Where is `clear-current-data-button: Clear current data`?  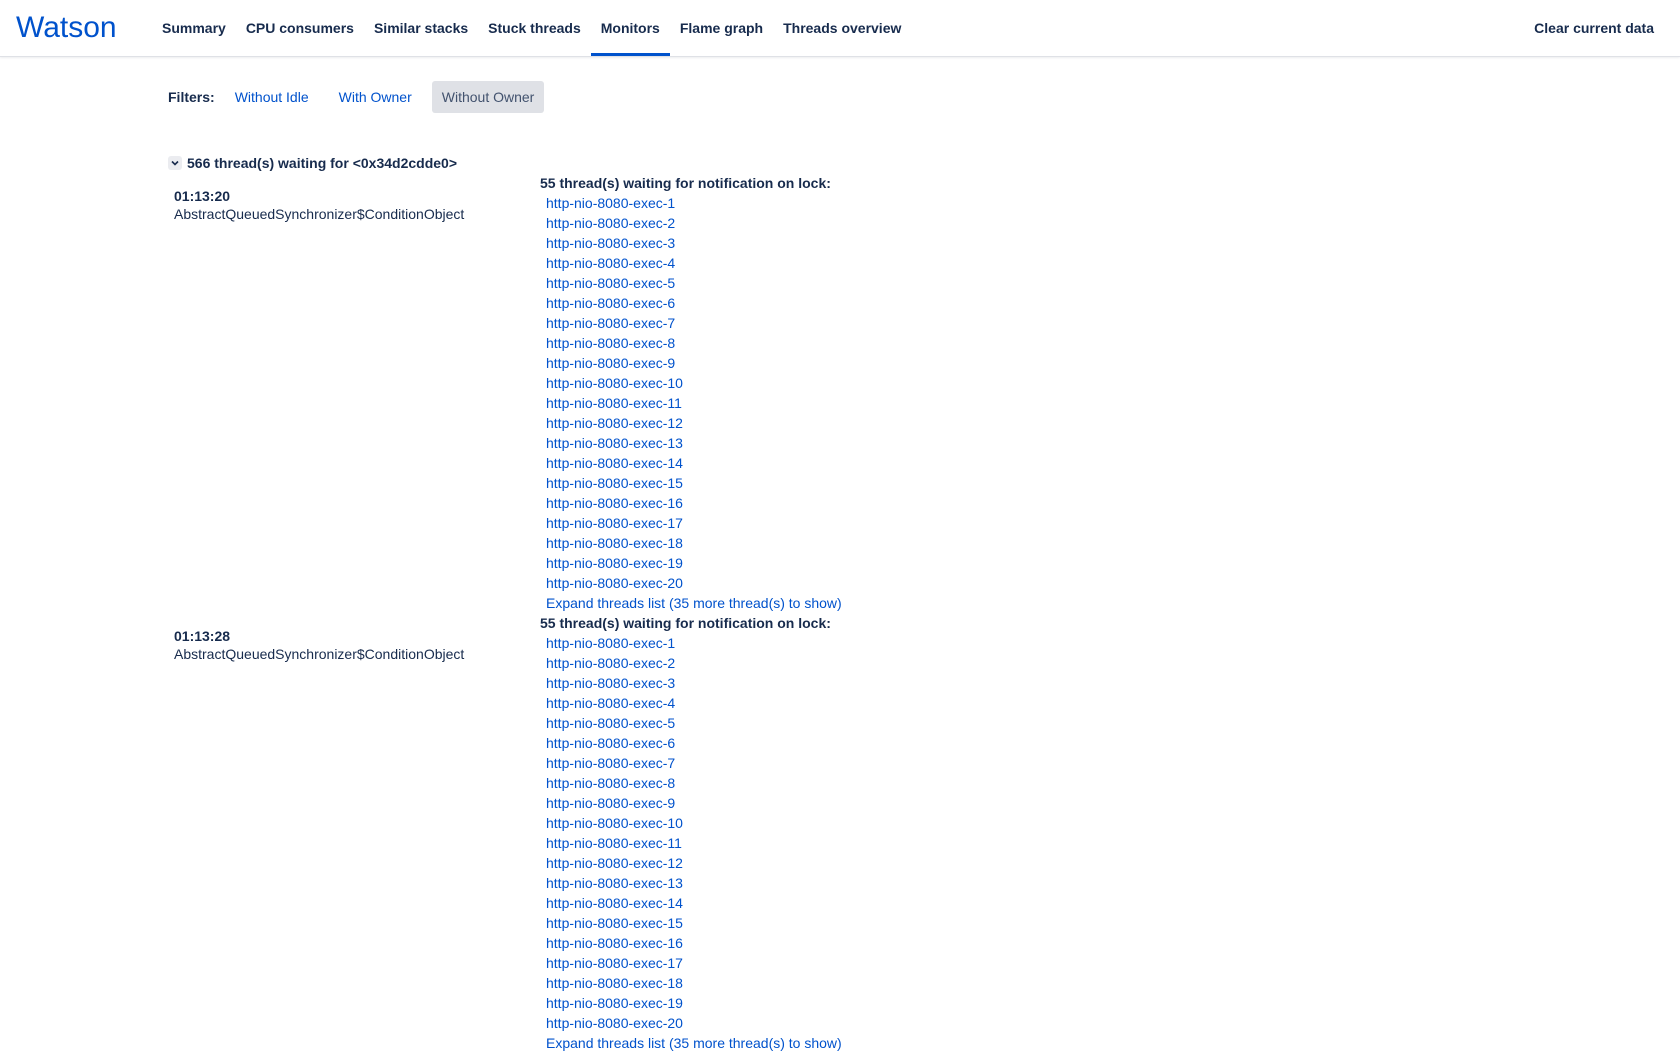
clear-current-data-button: Clear current data is located at coordinates (1594, 28).